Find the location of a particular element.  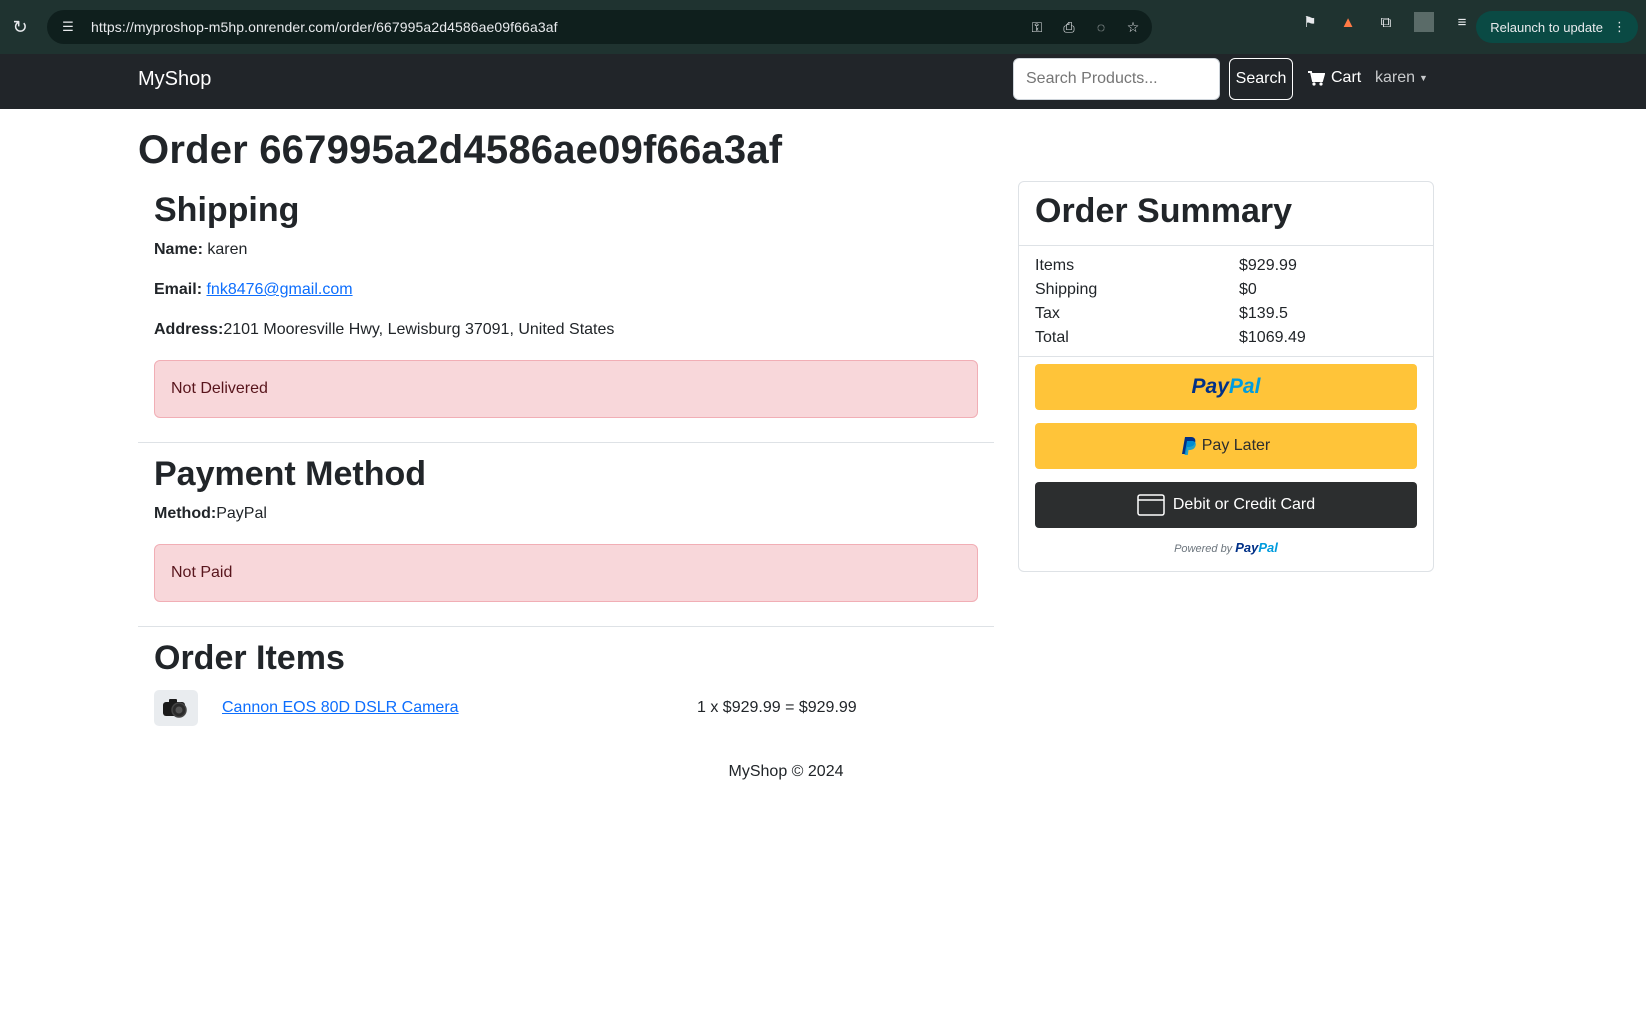

email-link: fnk8476@gmail.com is located at coordinates (279, 289).